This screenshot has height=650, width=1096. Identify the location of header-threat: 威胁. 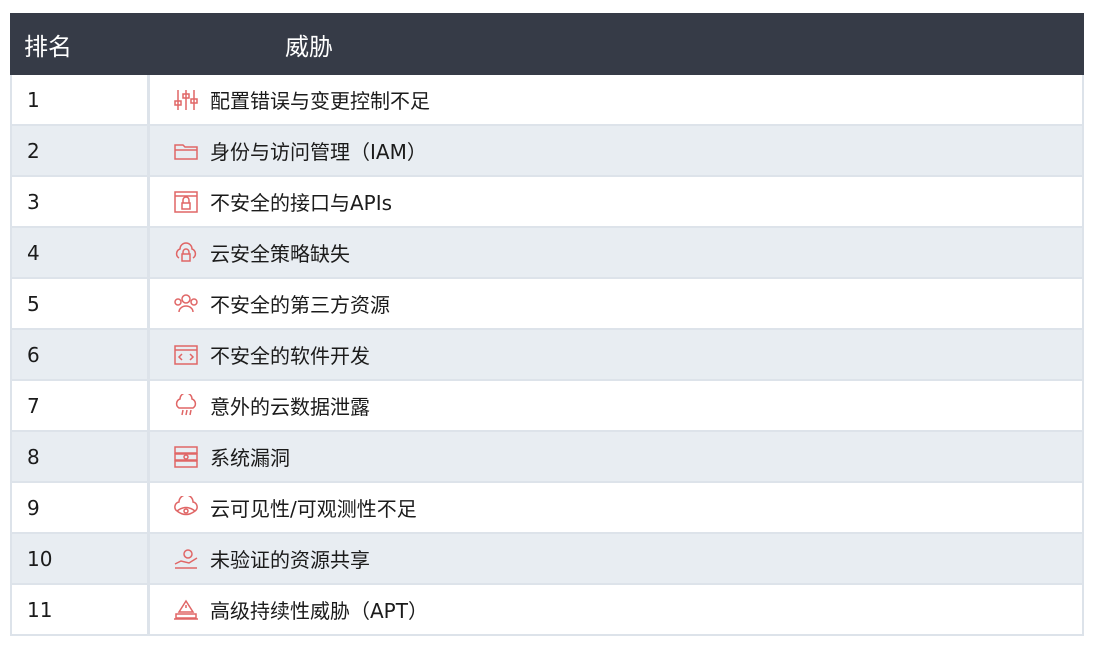
(309, 46).